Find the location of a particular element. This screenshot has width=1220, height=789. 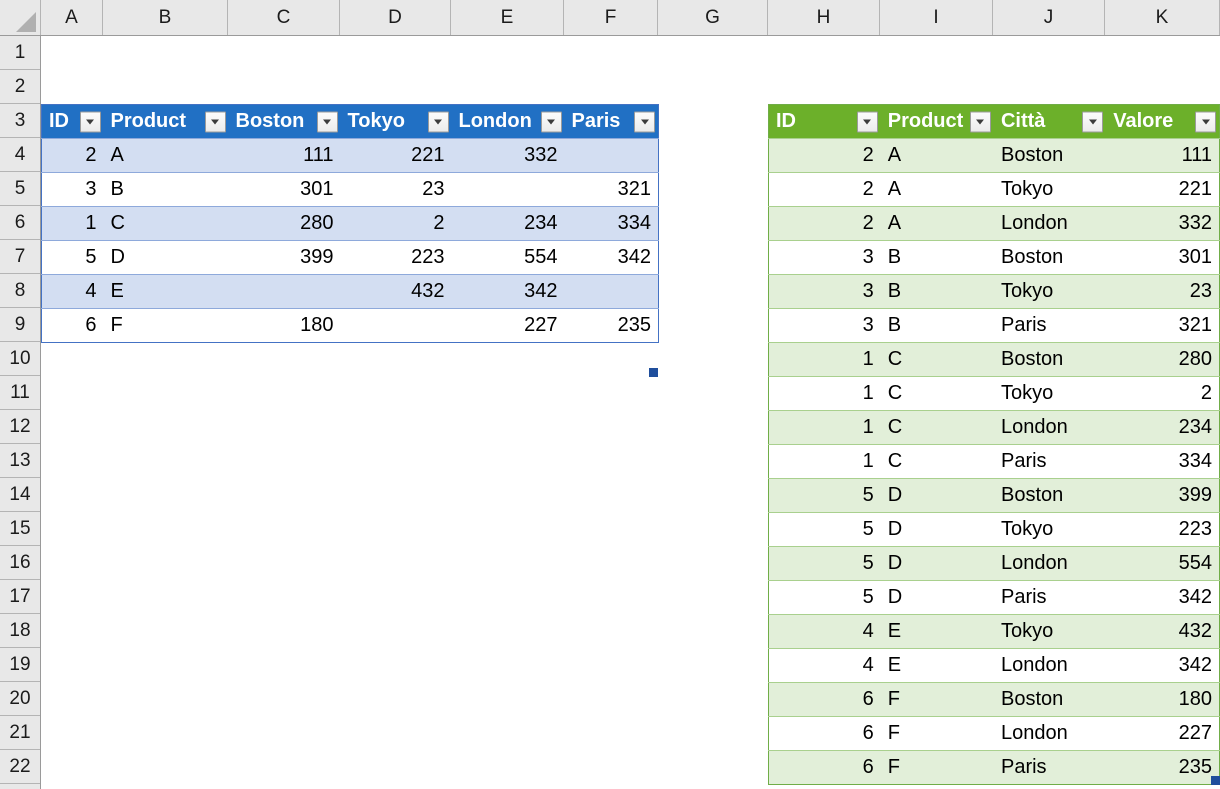

cell-boston is located at coordinates (284, 291).